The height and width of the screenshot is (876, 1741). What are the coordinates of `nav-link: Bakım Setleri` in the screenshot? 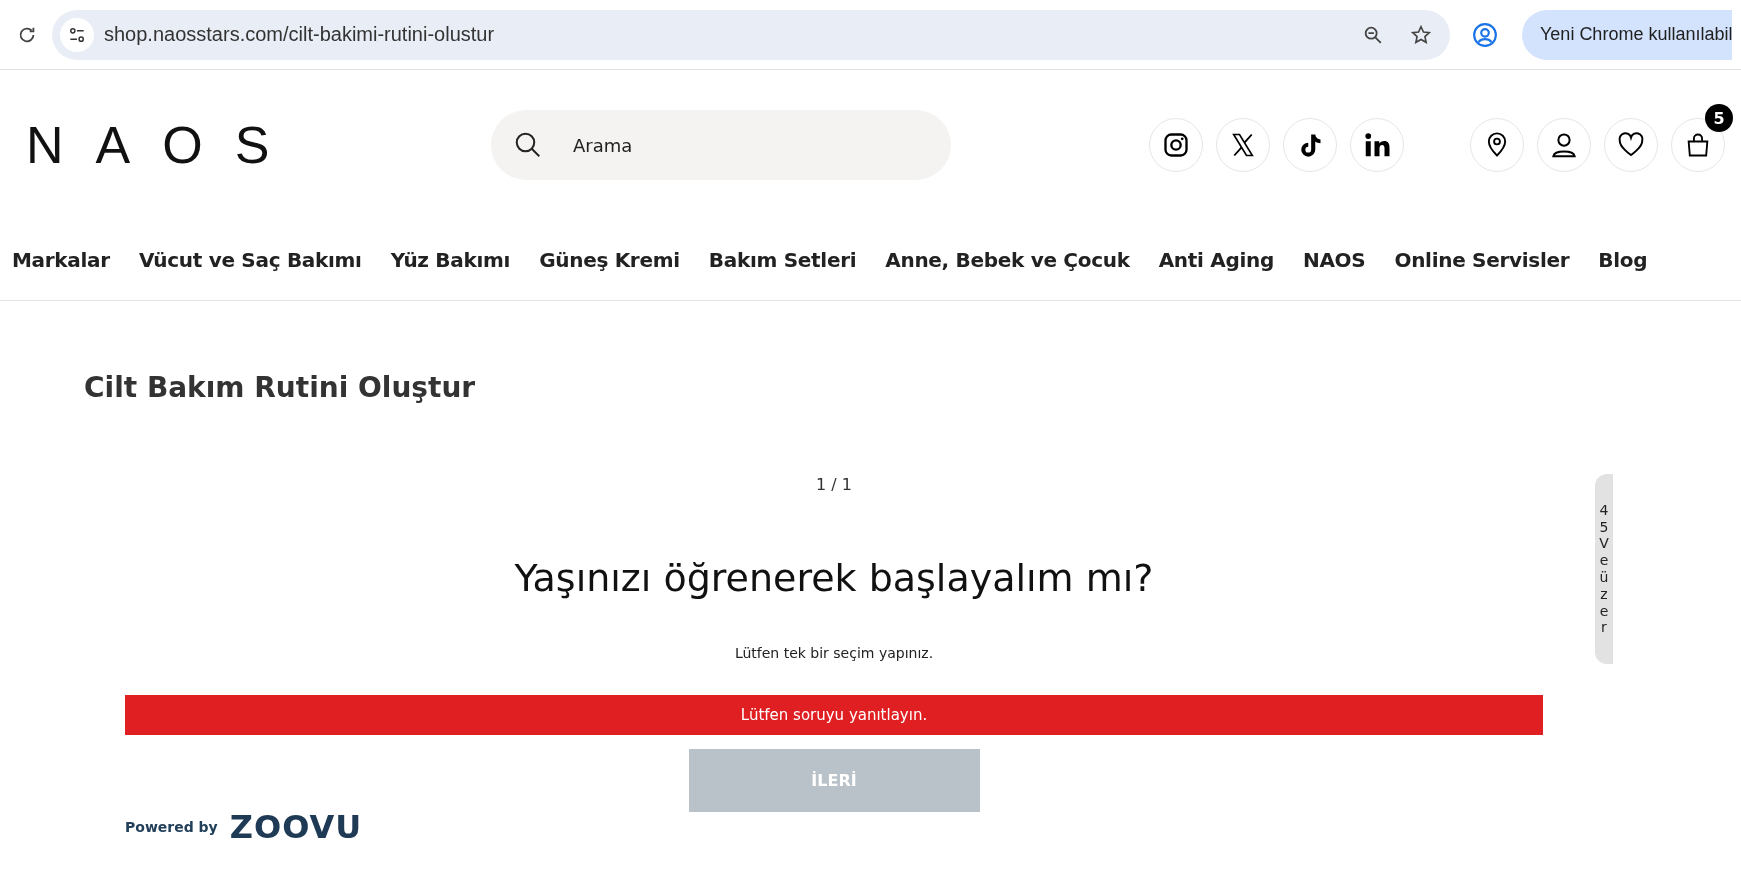 It's located at (782, 260).